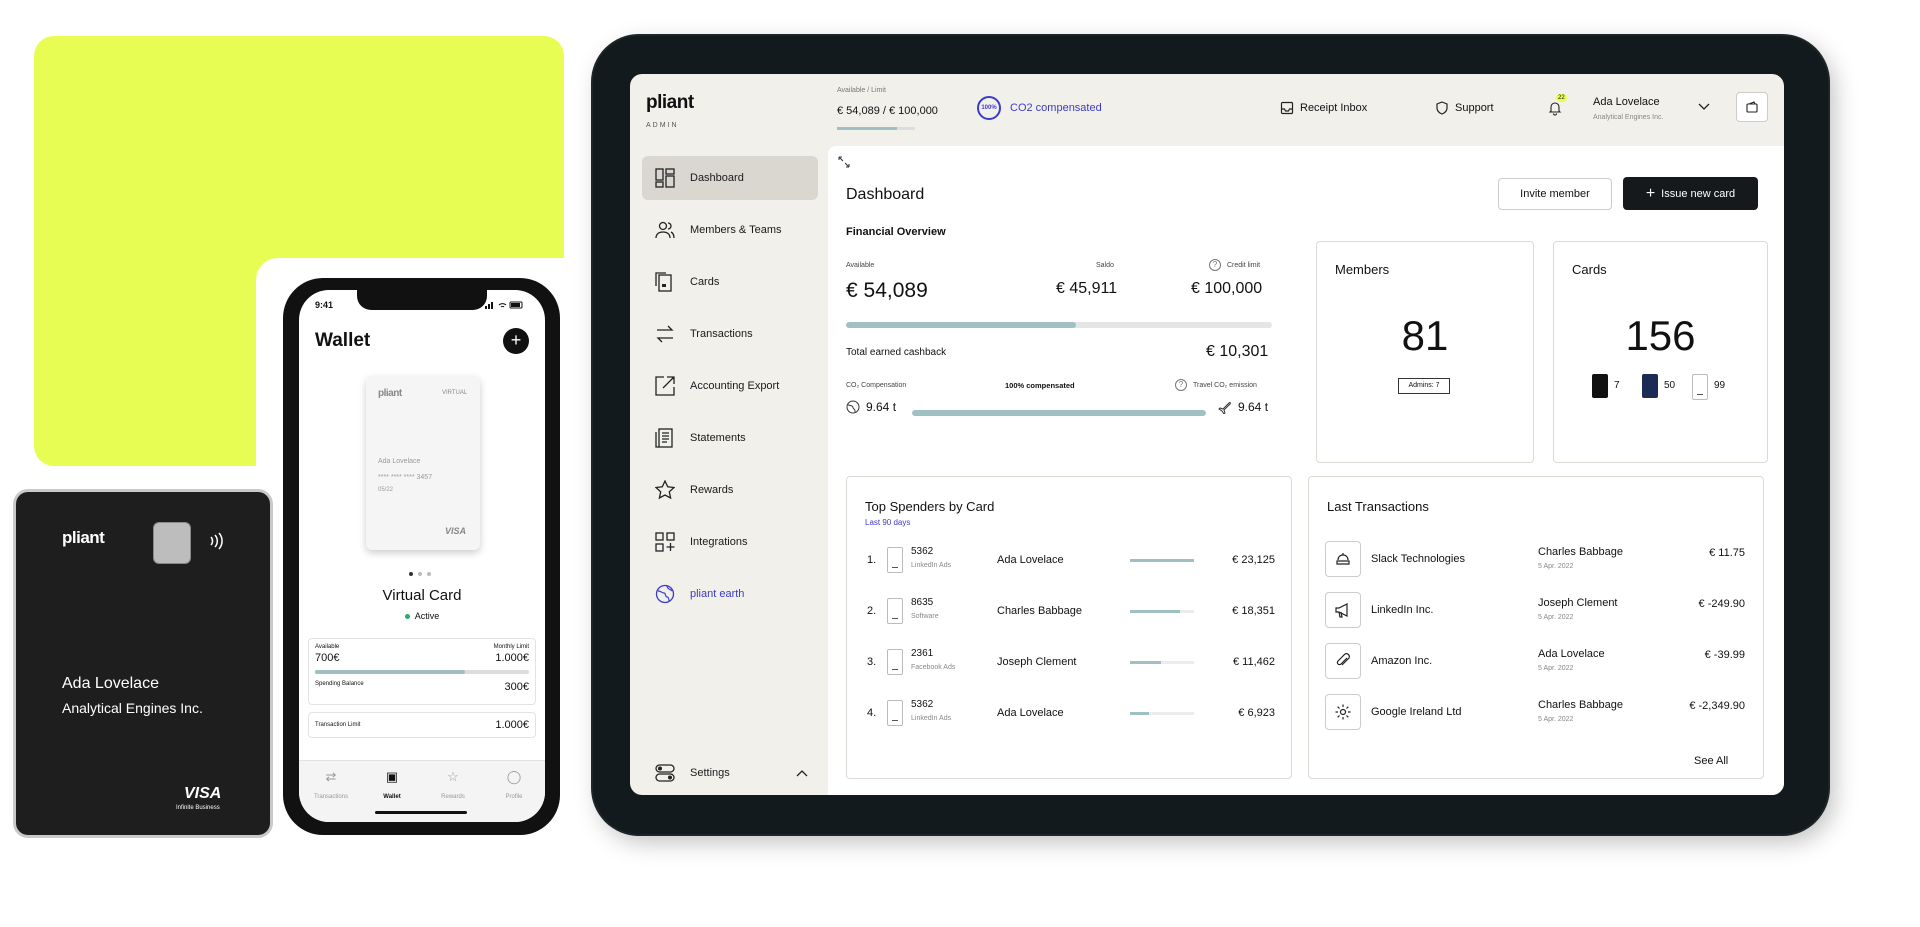 The width and height of the screenshot is (1920, 927). Describe the element at coordinates (1040, 611) in the screenshot. I see `spender-name: Charles Babbage` at that location.